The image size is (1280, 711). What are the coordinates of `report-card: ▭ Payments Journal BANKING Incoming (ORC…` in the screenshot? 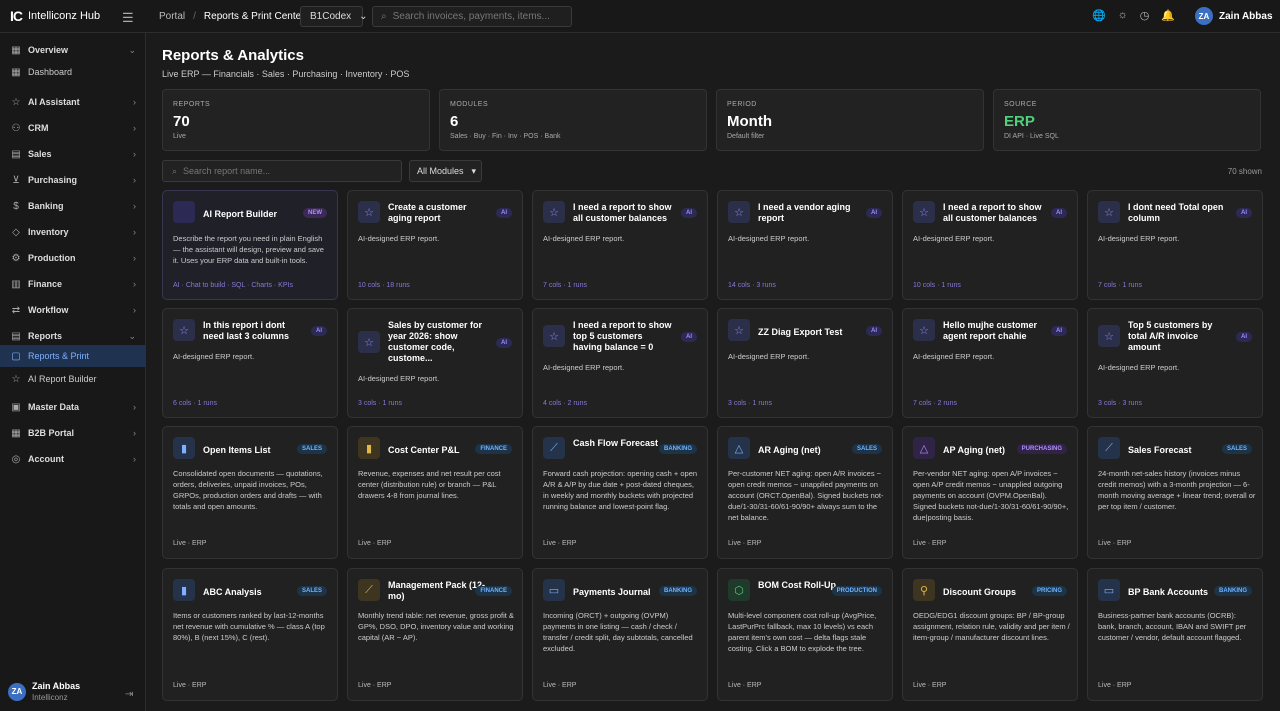 It's located at (620, 634).